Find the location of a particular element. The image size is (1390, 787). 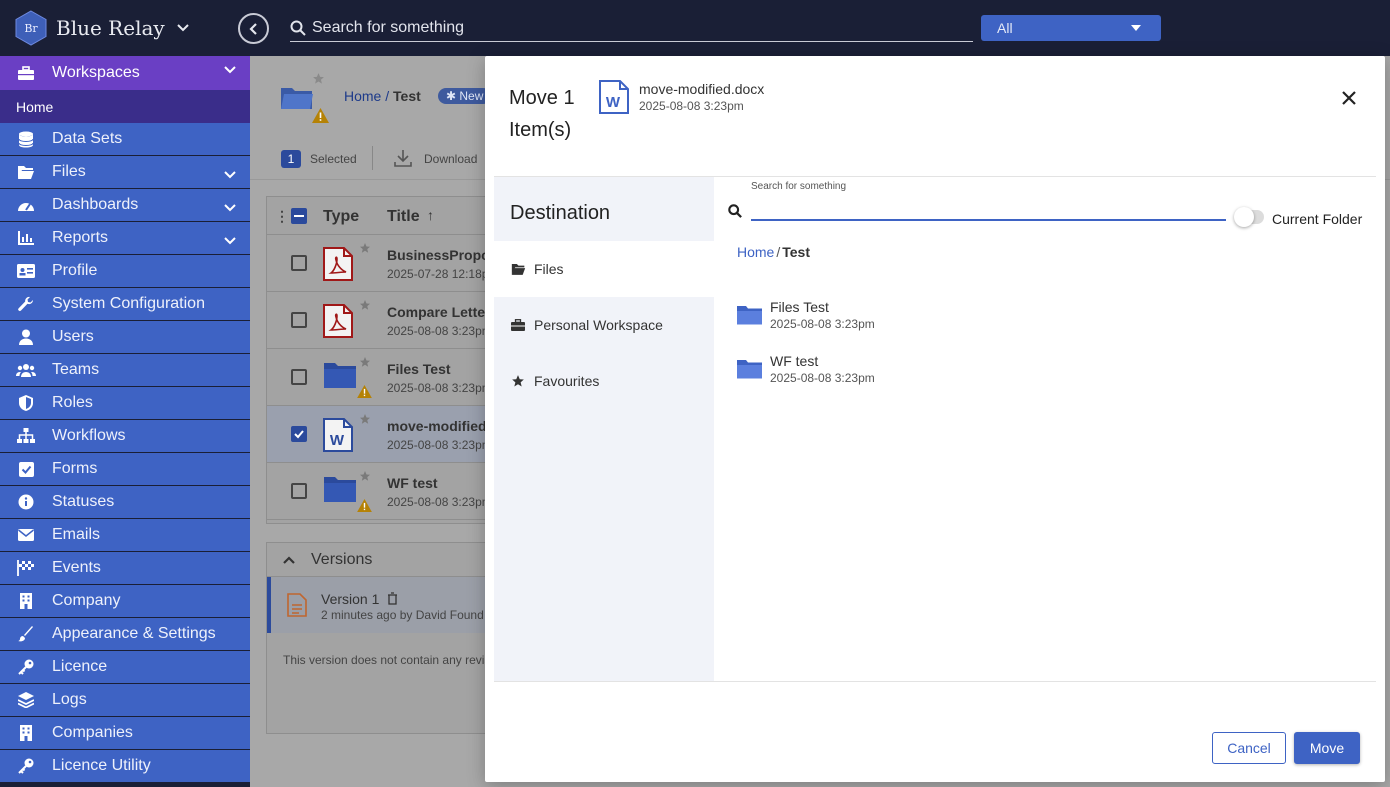

sidebar-item-data-sets: Data Sets is located at coordinates (125, 139).